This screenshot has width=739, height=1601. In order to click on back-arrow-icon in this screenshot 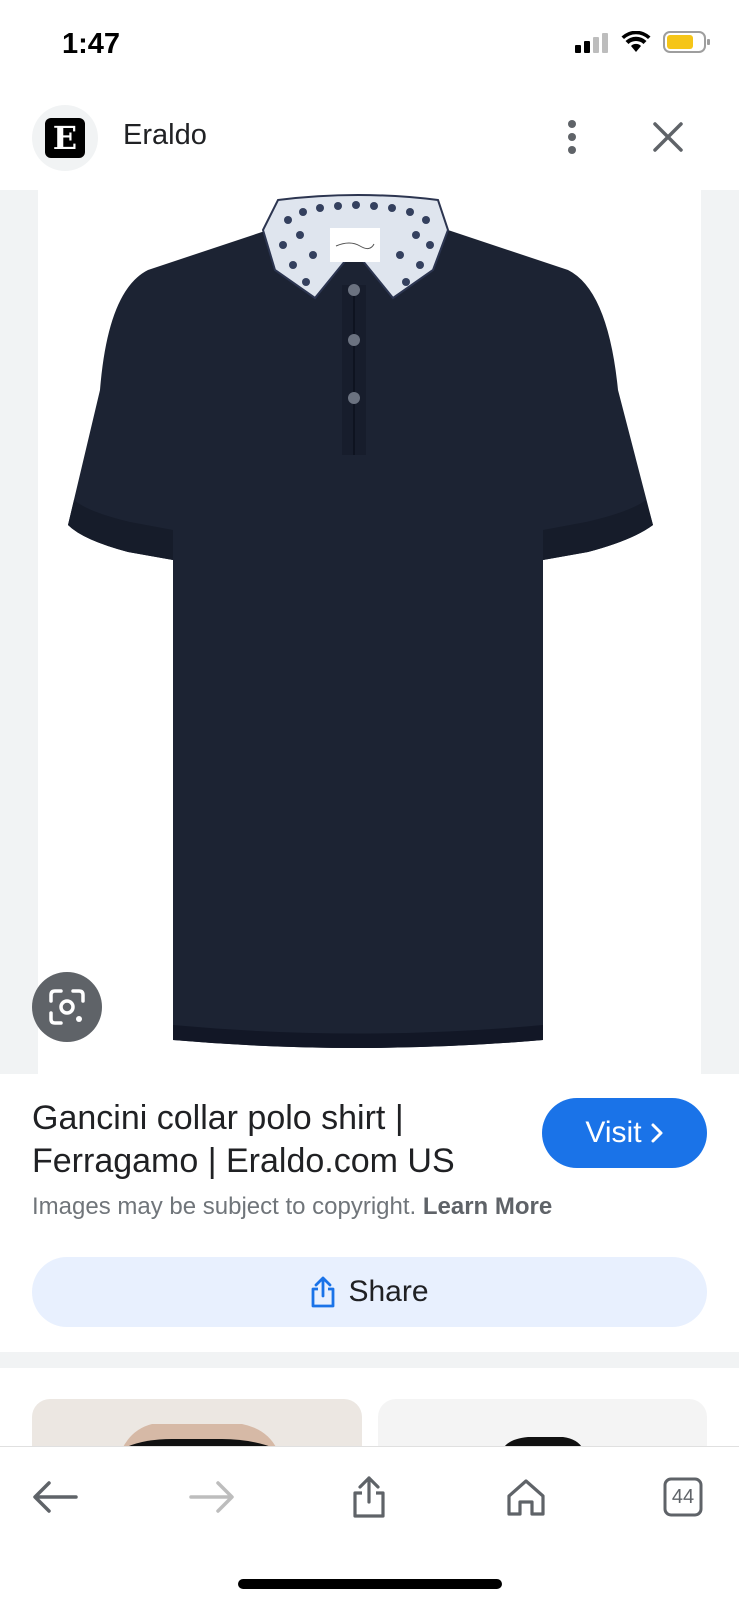, I will do `click(55, 1497)`.